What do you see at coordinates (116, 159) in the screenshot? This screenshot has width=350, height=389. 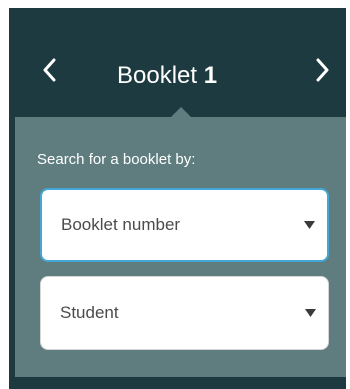 I see `search-label: Search for a booklet by:` at bounding box center [116, 159].